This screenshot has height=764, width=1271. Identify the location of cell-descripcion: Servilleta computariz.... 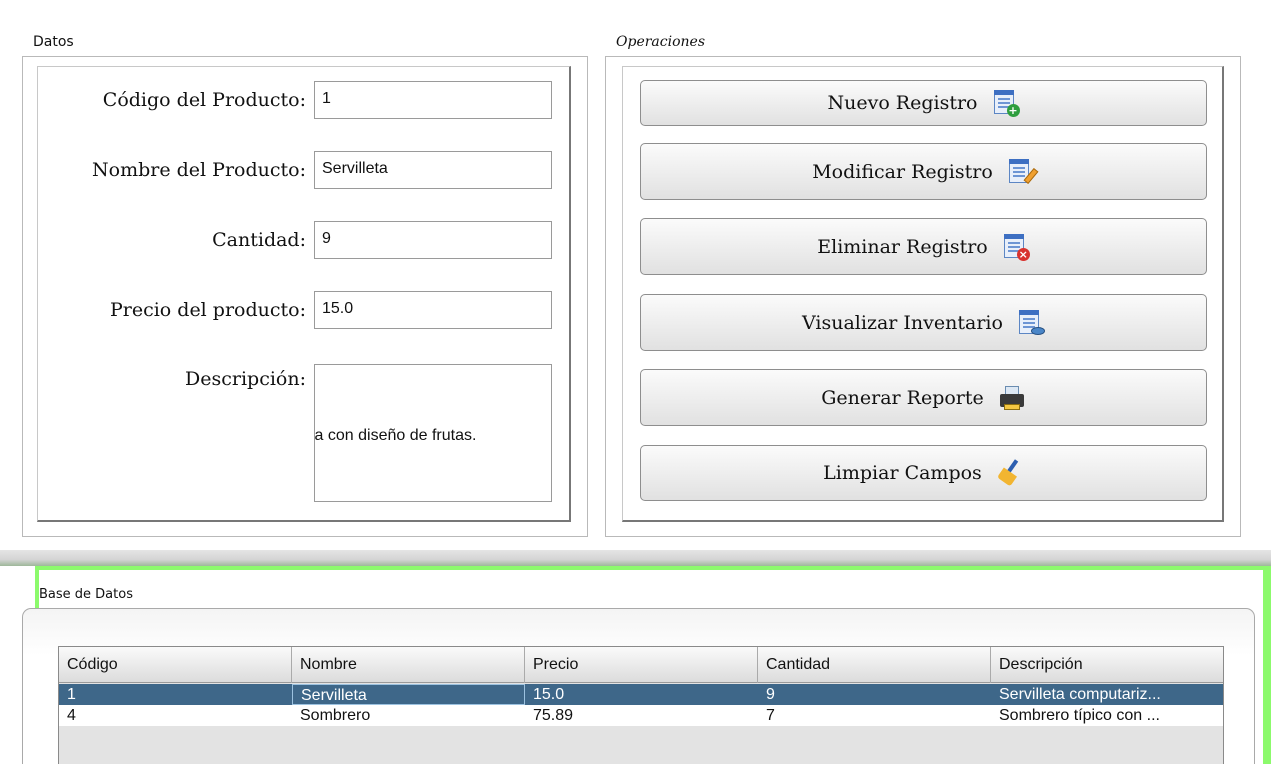
(1080, 694).